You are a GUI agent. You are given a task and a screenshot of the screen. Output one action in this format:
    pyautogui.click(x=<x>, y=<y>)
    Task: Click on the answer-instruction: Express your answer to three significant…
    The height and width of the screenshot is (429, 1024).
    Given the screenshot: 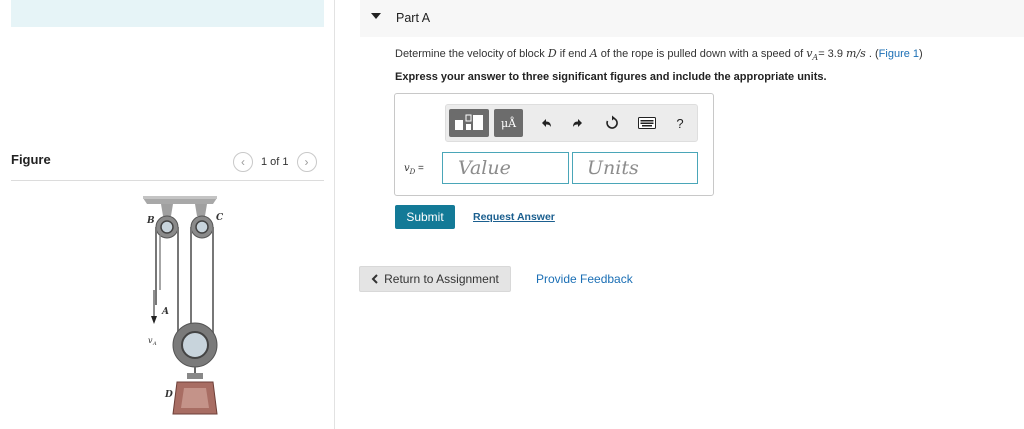 What is the action you would take?
    pyautogui.click(x=611, y=77)
    